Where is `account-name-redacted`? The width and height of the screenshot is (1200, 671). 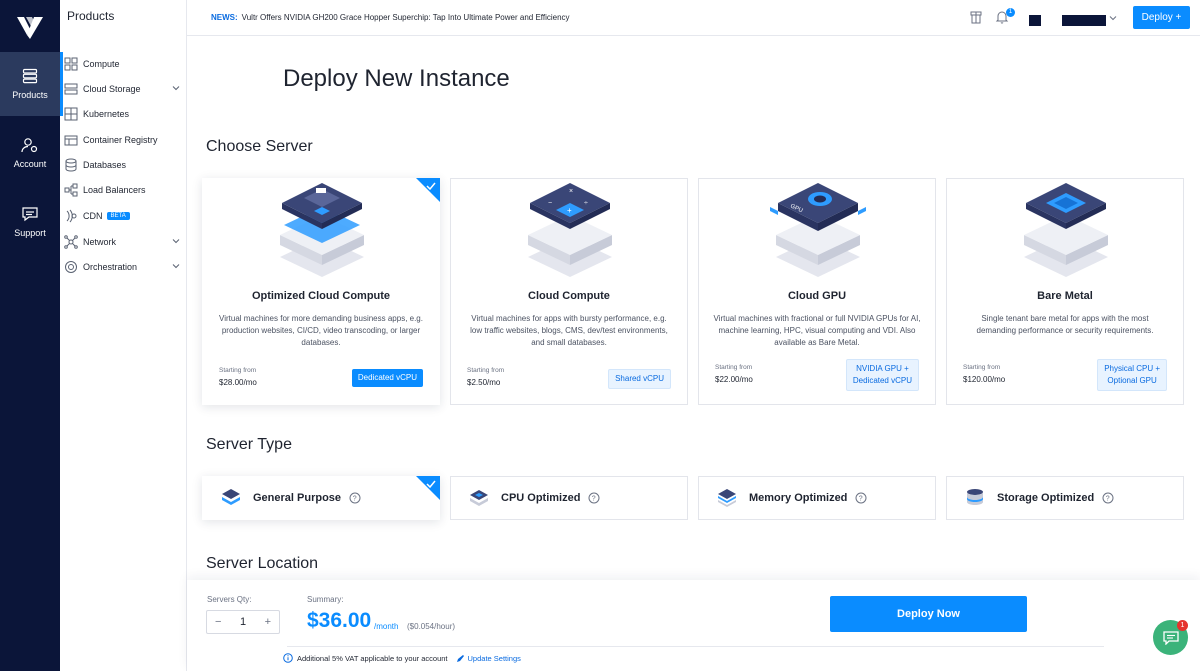
account-name-redacted is located at coordinates (1084, 20).